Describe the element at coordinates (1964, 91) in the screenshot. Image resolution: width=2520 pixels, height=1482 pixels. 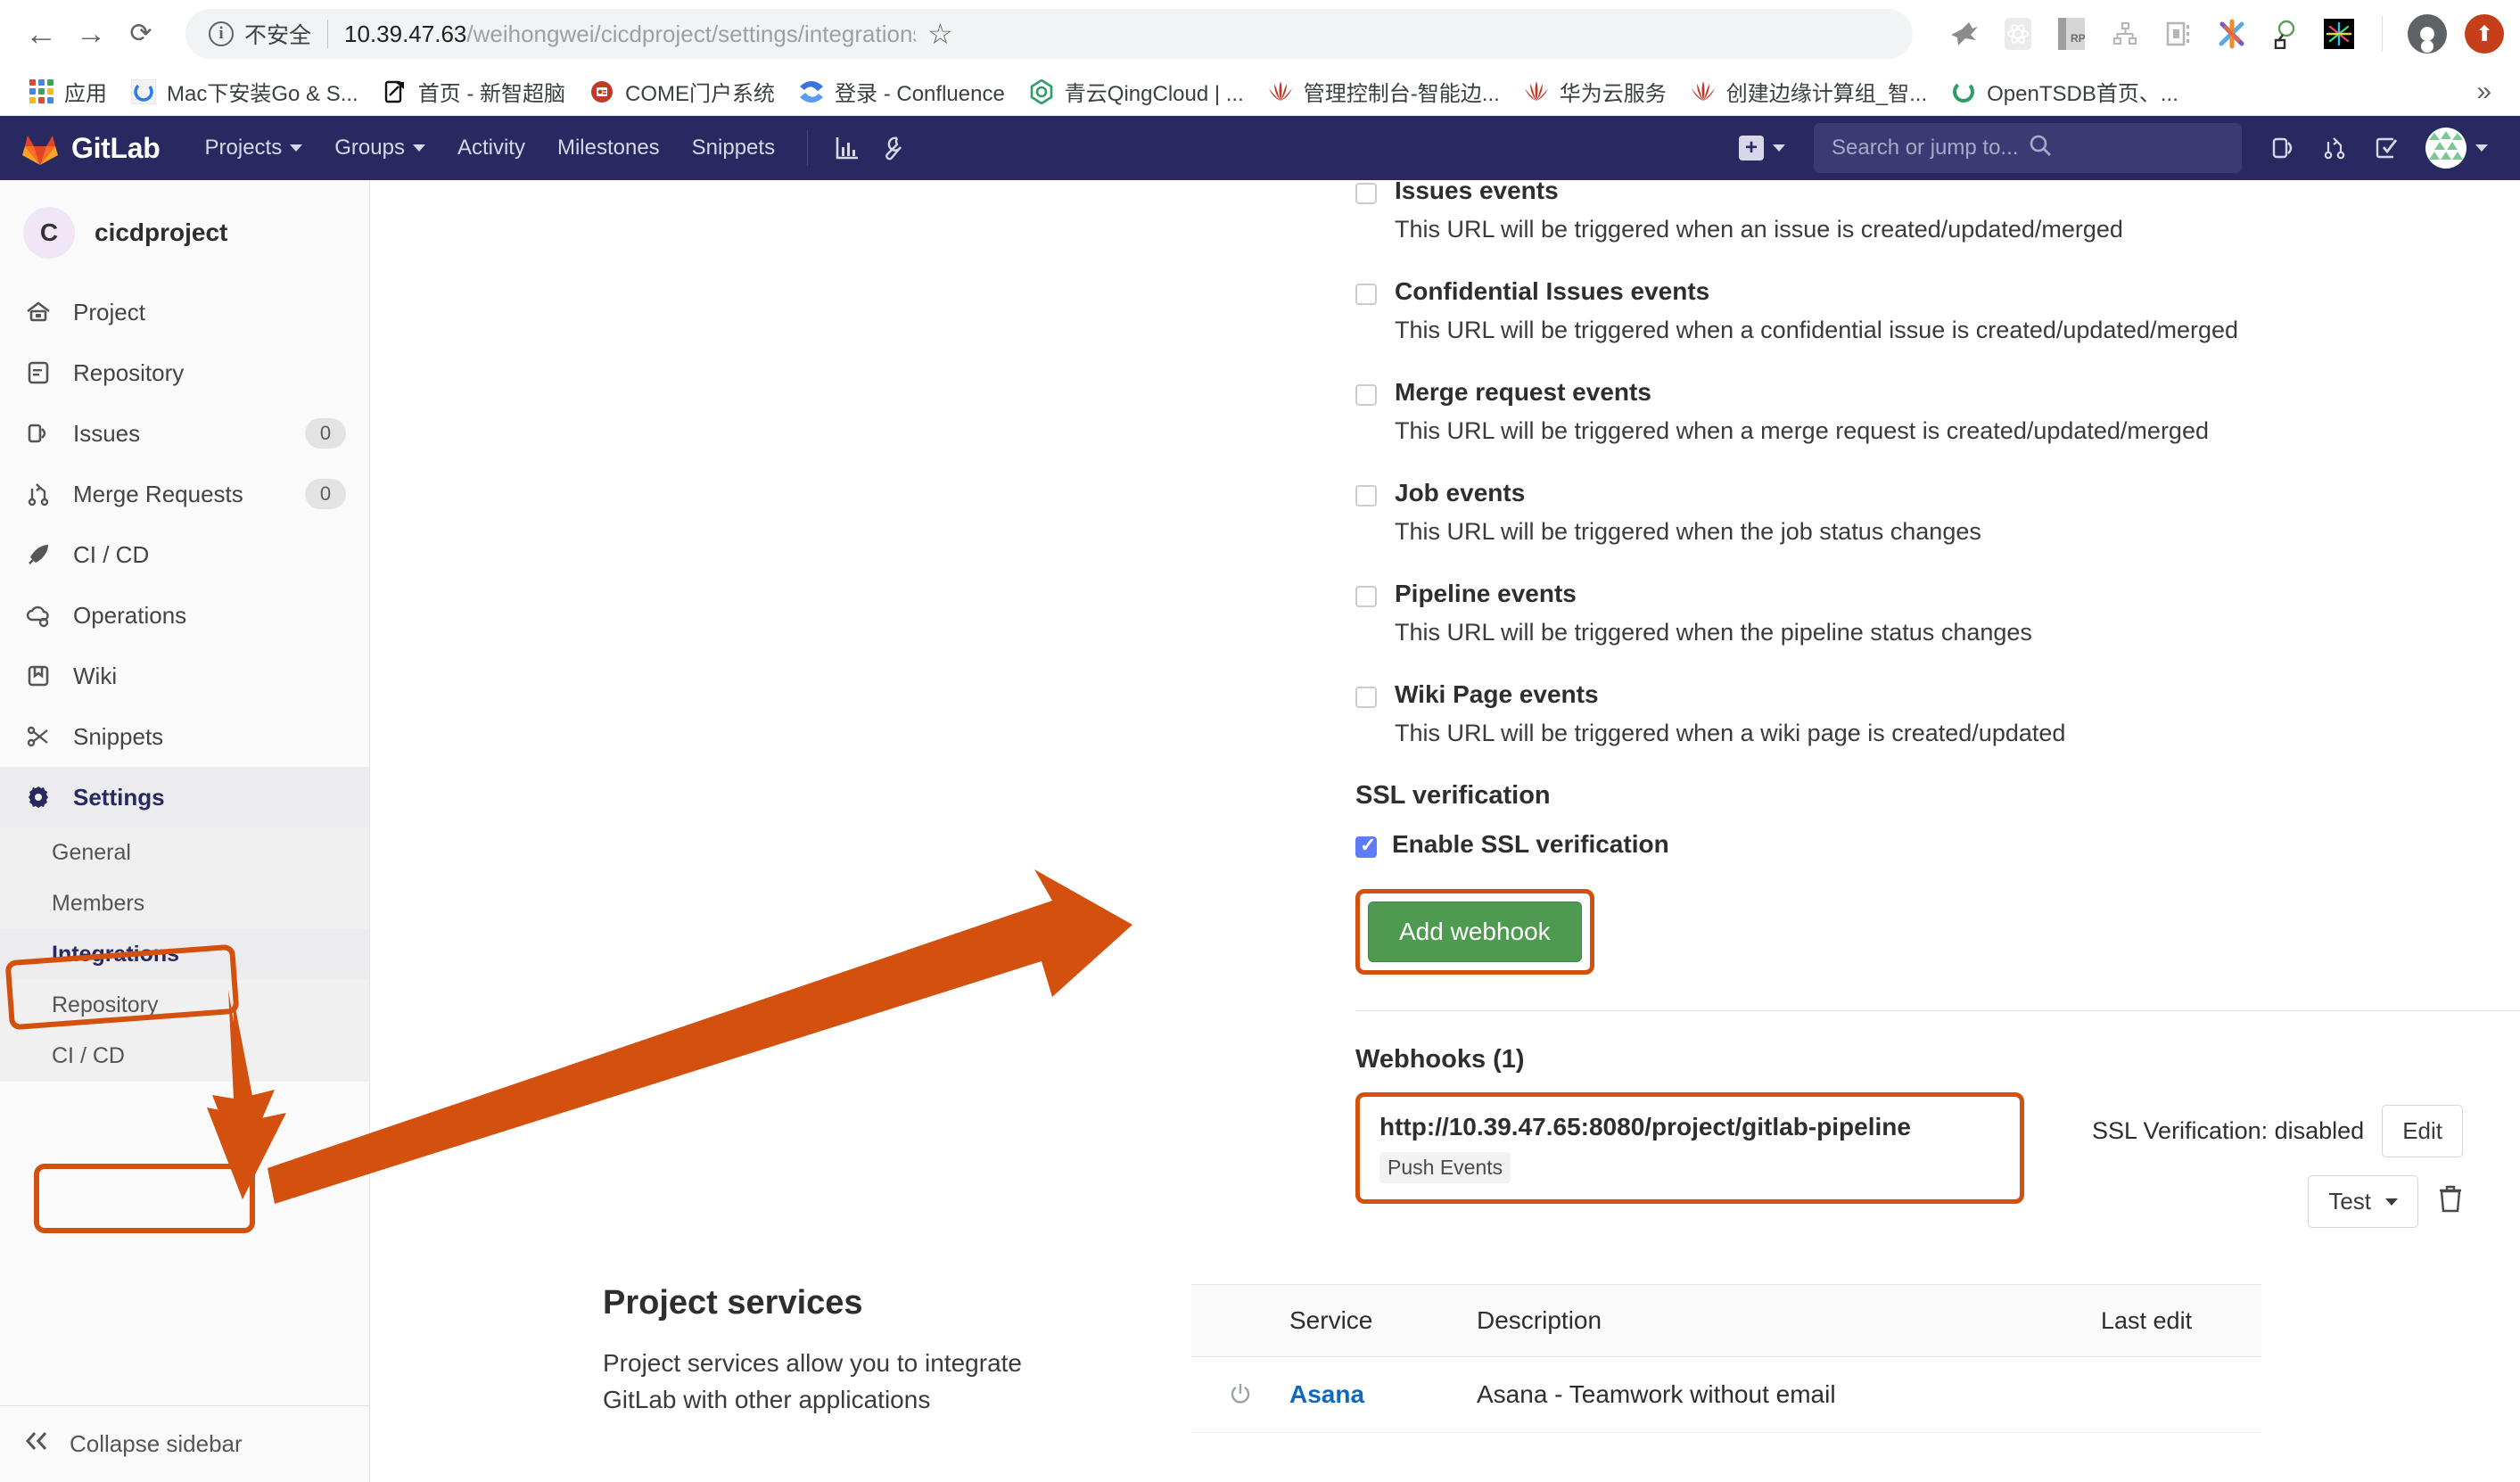
I see `chrome-circle-icon` at that location.